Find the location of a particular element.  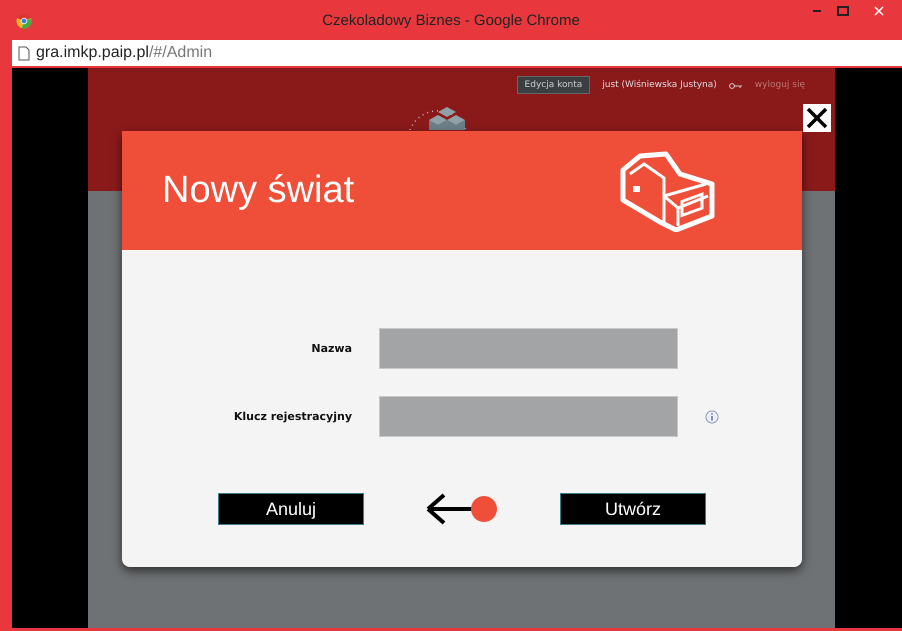

maximize-icon is located at coordinates (843, 11).